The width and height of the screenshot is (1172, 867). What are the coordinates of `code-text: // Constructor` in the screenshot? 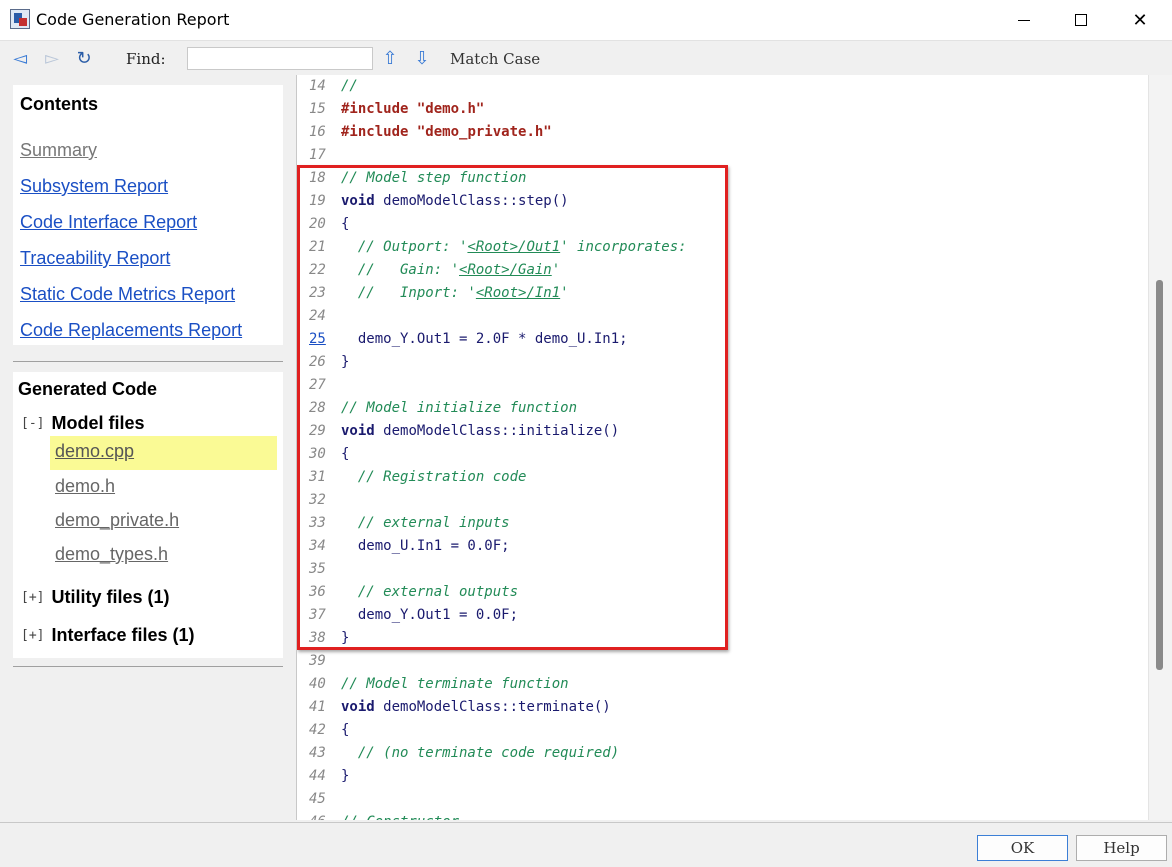 It's located at (400, 815).